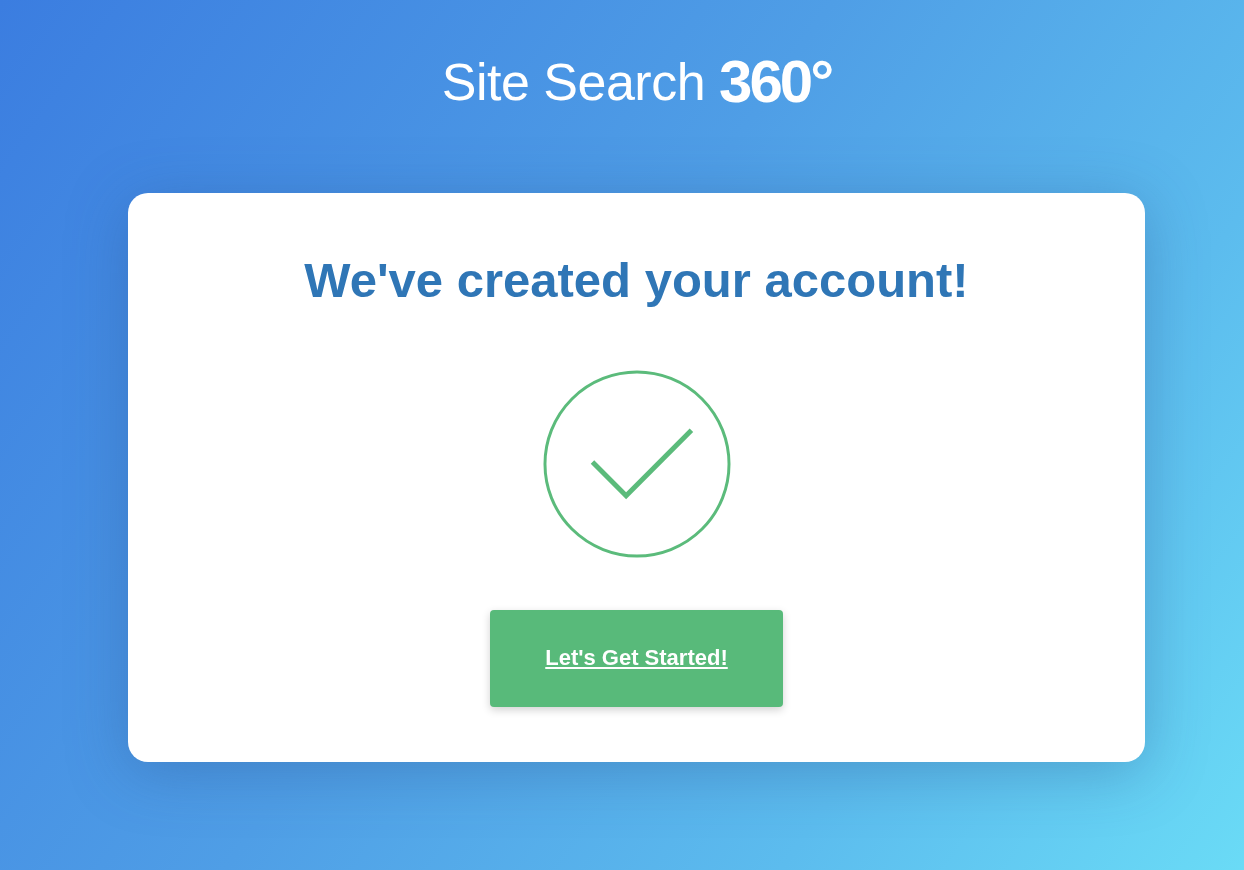  I want to click on heading: We've created your account!, so click(636, 280).